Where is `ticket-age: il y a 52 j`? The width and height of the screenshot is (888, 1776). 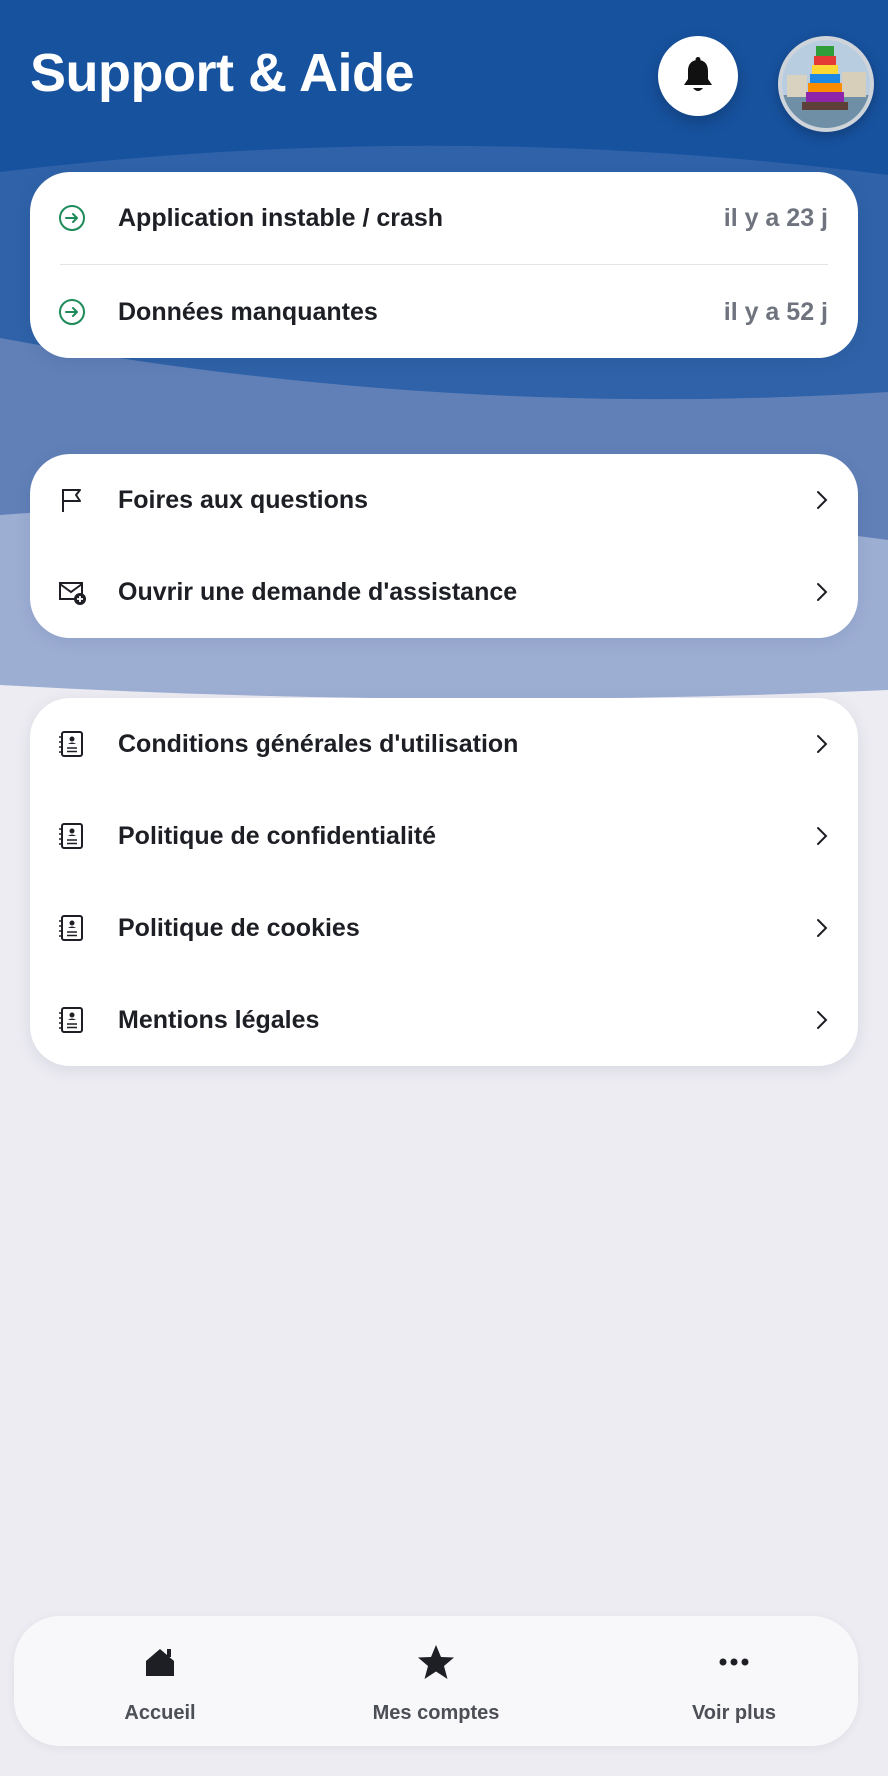
ticket-age: il y a 52 j is located at coordinates (775, 312).